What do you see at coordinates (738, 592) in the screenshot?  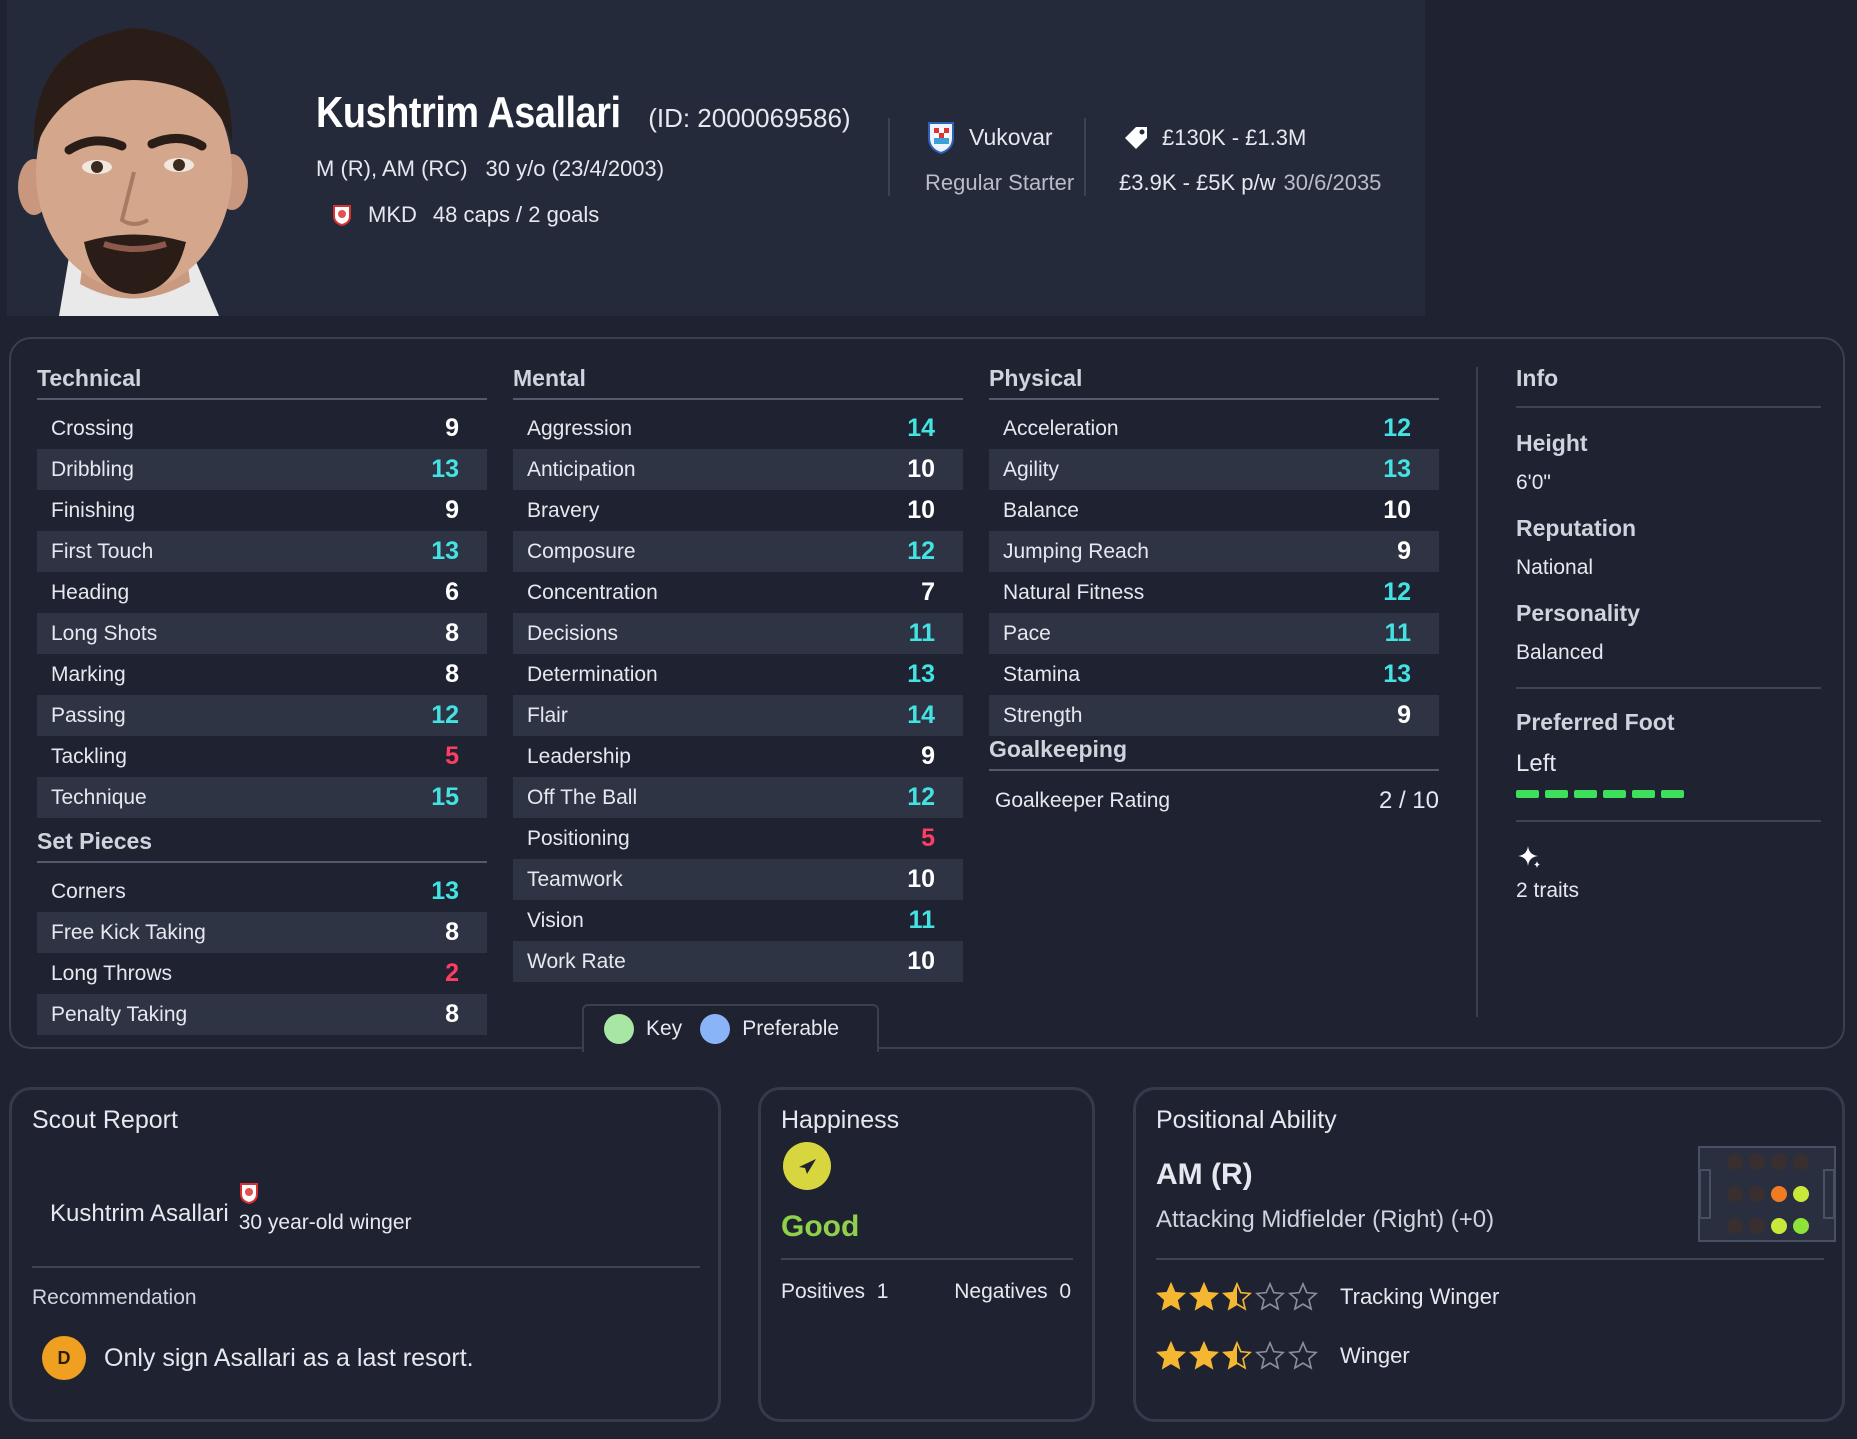 I see `attribute-row: Concentration 7` at bounding box center [738, 592].